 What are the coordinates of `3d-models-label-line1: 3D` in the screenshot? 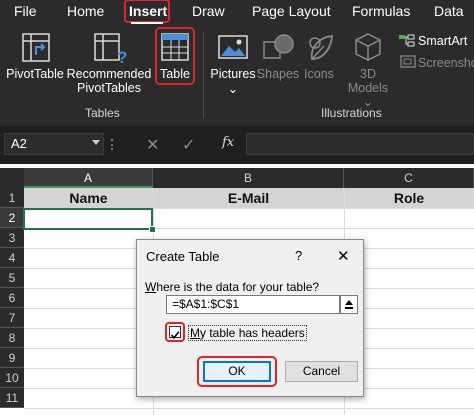 It's located at (368, 74).